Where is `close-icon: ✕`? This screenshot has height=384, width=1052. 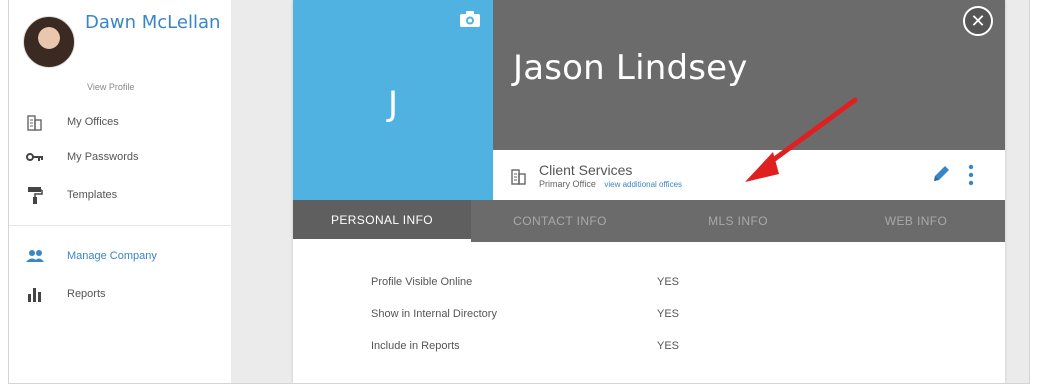 close-icon: ✕ is located at coordinates (978, 20).